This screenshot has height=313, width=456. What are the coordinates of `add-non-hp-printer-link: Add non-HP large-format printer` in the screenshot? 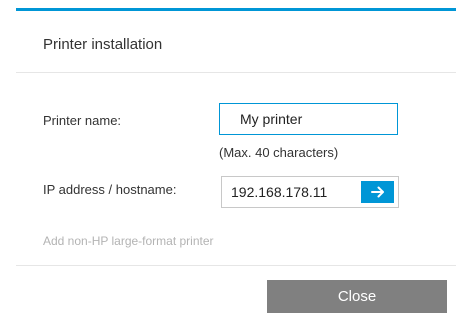 It's located at (128, 241).